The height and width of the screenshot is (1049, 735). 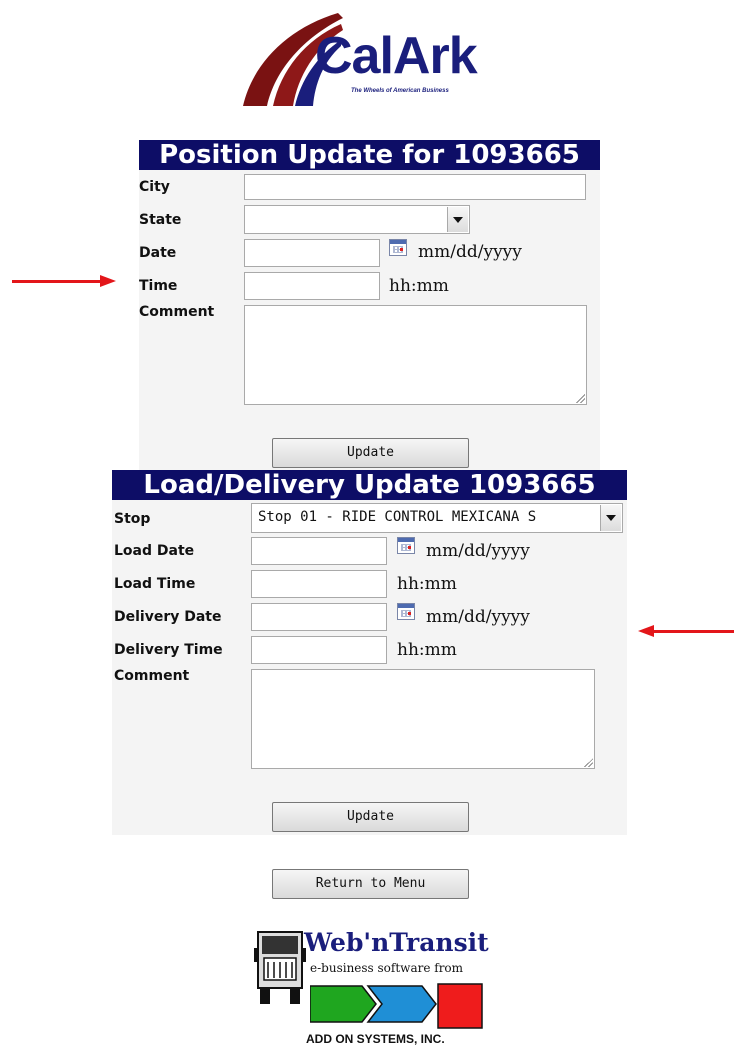 I want to click on date-format-hint: mm/dd/yyyy, so click(x=470, y=252).